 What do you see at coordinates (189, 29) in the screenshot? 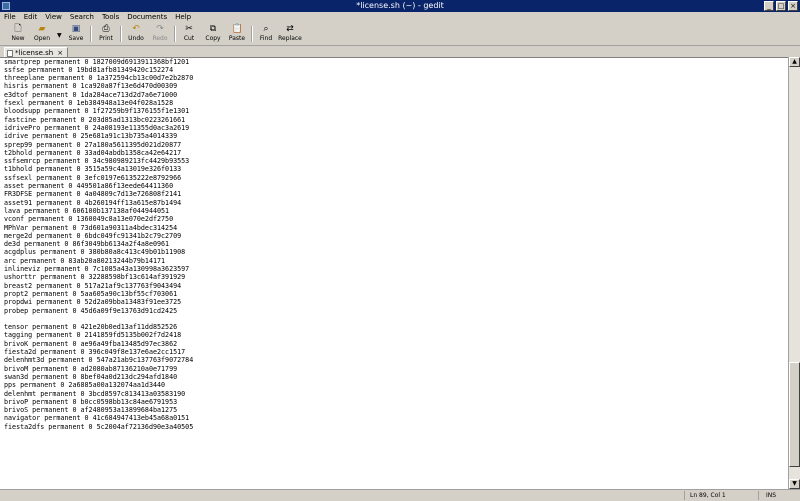
I see `cut-icon: ✂` at bounding box center [189, 29].